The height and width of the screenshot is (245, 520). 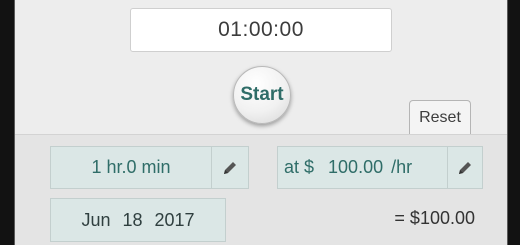 I want to click on phone-bezel-left, so click(x=7, y=122).